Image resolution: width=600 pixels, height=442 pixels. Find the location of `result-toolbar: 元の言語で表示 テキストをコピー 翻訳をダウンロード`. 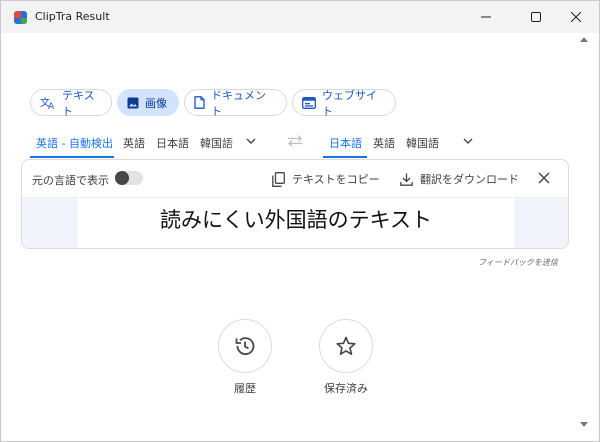

result-toolbar: 元の言語で表示 テキストをコピー 翻訳をダウンロード is located at coordinates (295, 179).